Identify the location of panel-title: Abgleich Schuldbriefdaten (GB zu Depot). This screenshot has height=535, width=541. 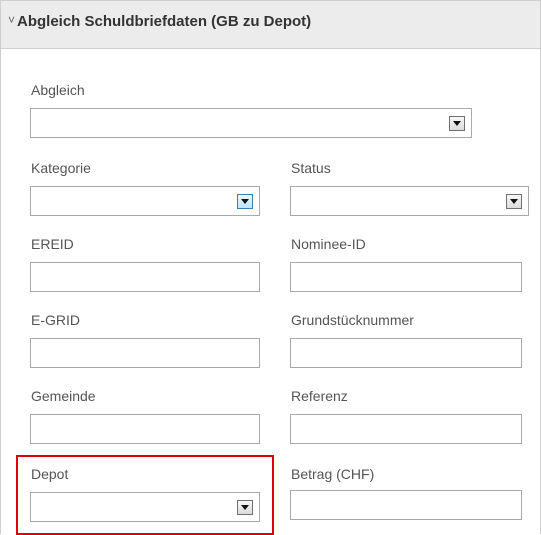
(164, 21).